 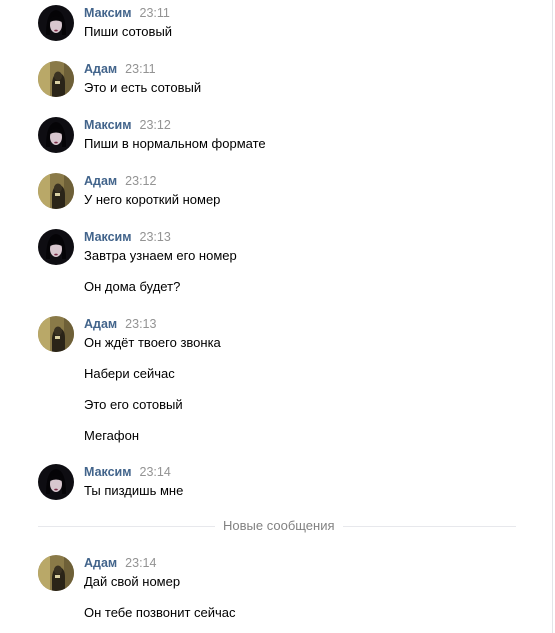 What do you see at coordinates (143, 87) in the screenshot?
I see `message-text: Это и есть сотовый` at bounding box center [143, 87].